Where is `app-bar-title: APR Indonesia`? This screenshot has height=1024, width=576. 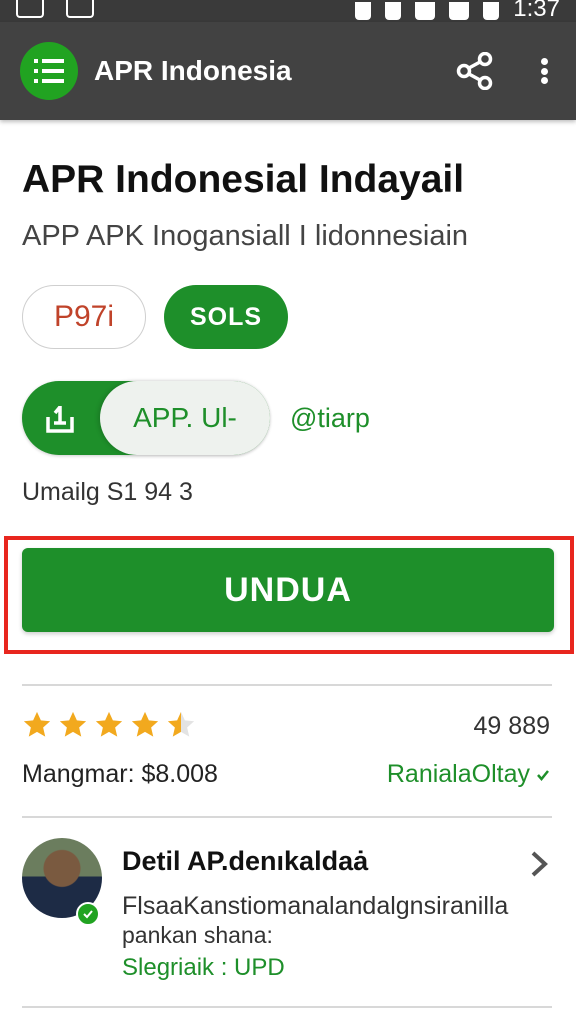 app-bar-title: APR Indonesia is located at coordinates (193, 70).